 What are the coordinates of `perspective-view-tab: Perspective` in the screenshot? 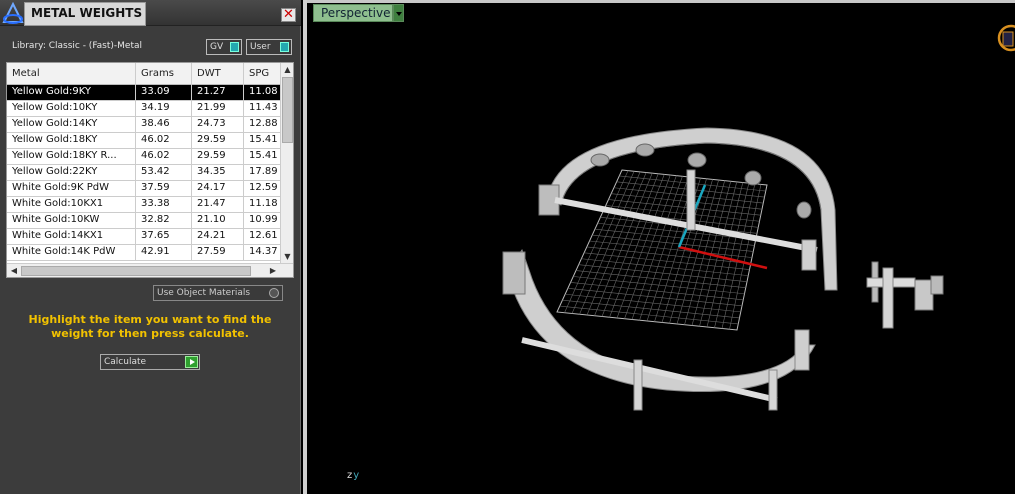 It's located at (353, 13).